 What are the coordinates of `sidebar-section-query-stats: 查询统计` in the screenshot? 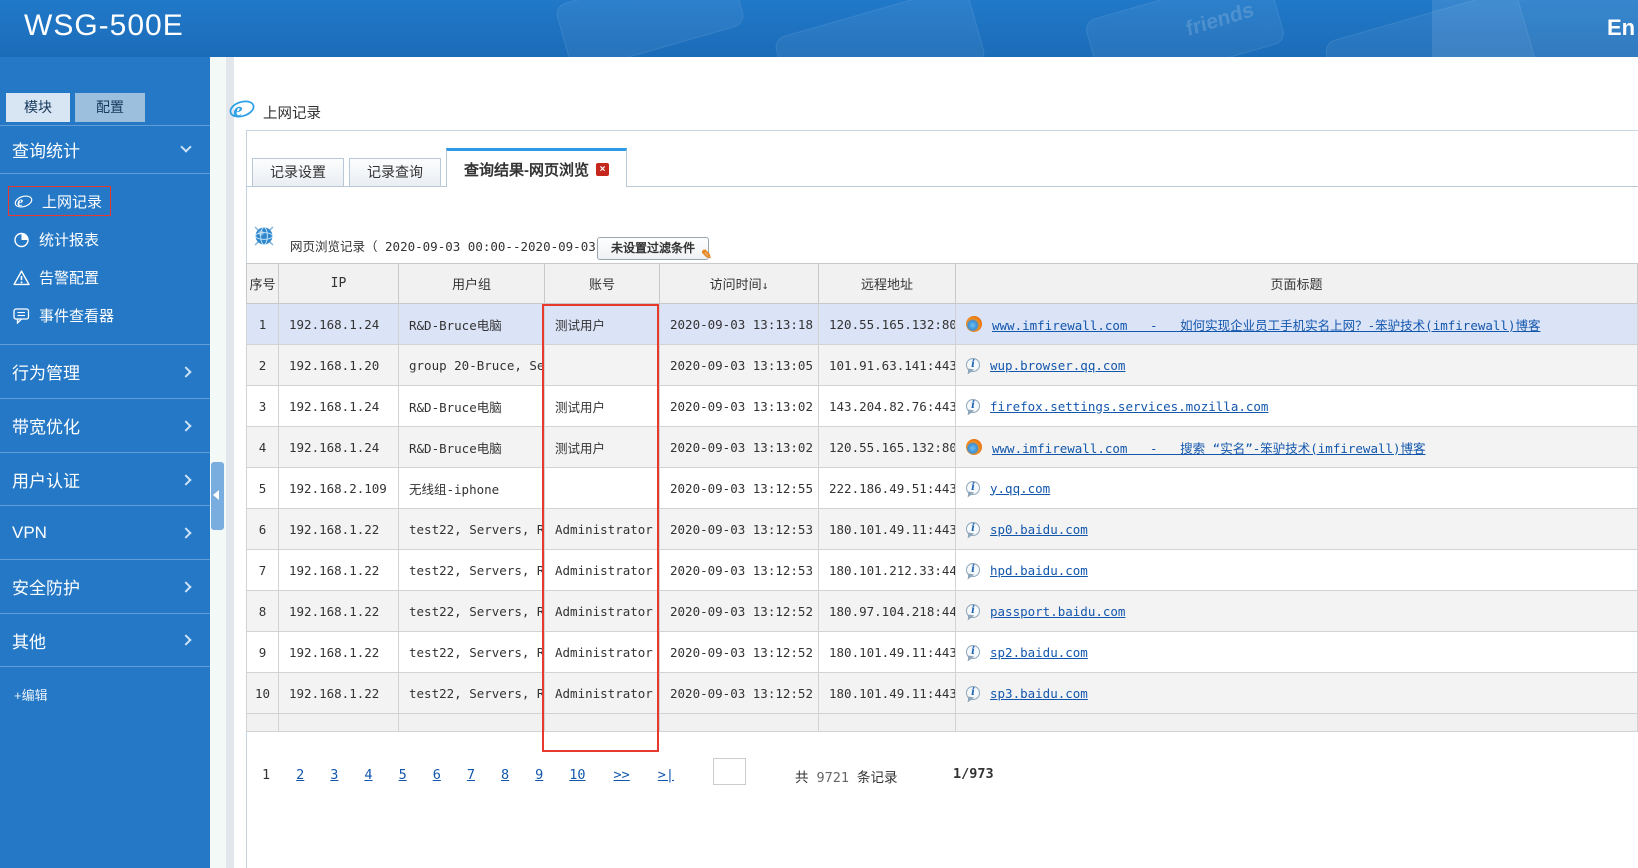 It's located at (105, 149).